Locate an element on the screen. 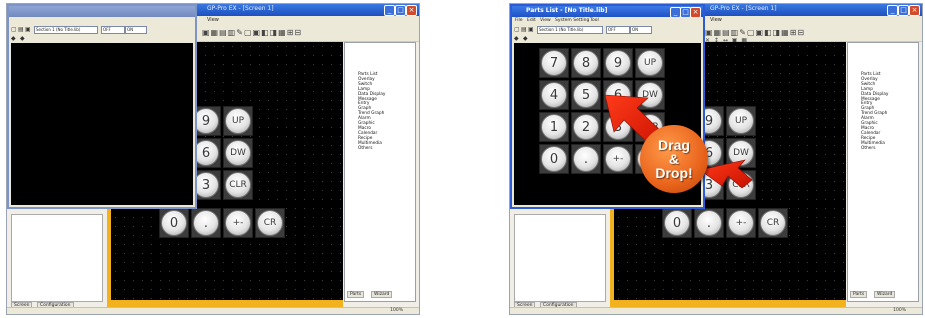  drag-drop-label: Drag & Drop! is located at coordinates (674, 159).